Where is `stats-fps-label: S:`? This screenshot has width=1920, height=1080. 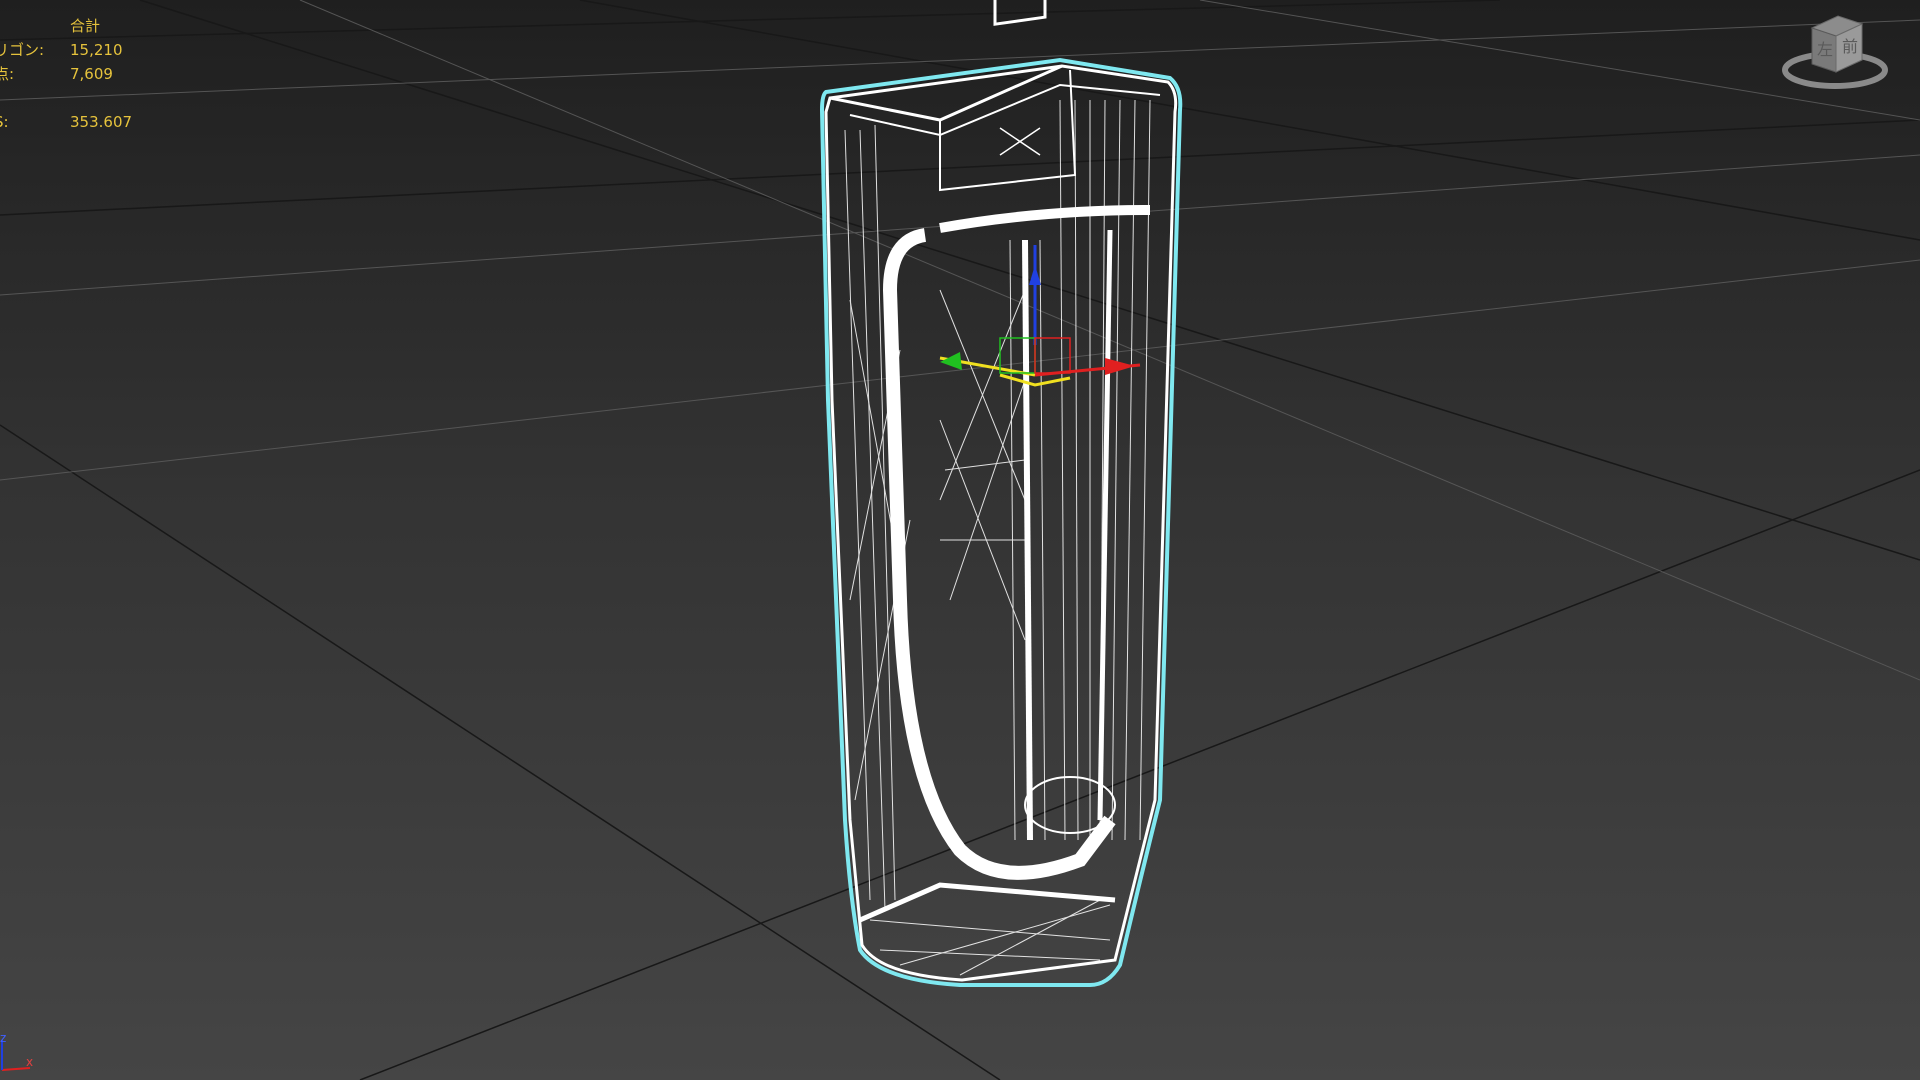
stats-fps-label: S: is located at coordinates (4, 122).